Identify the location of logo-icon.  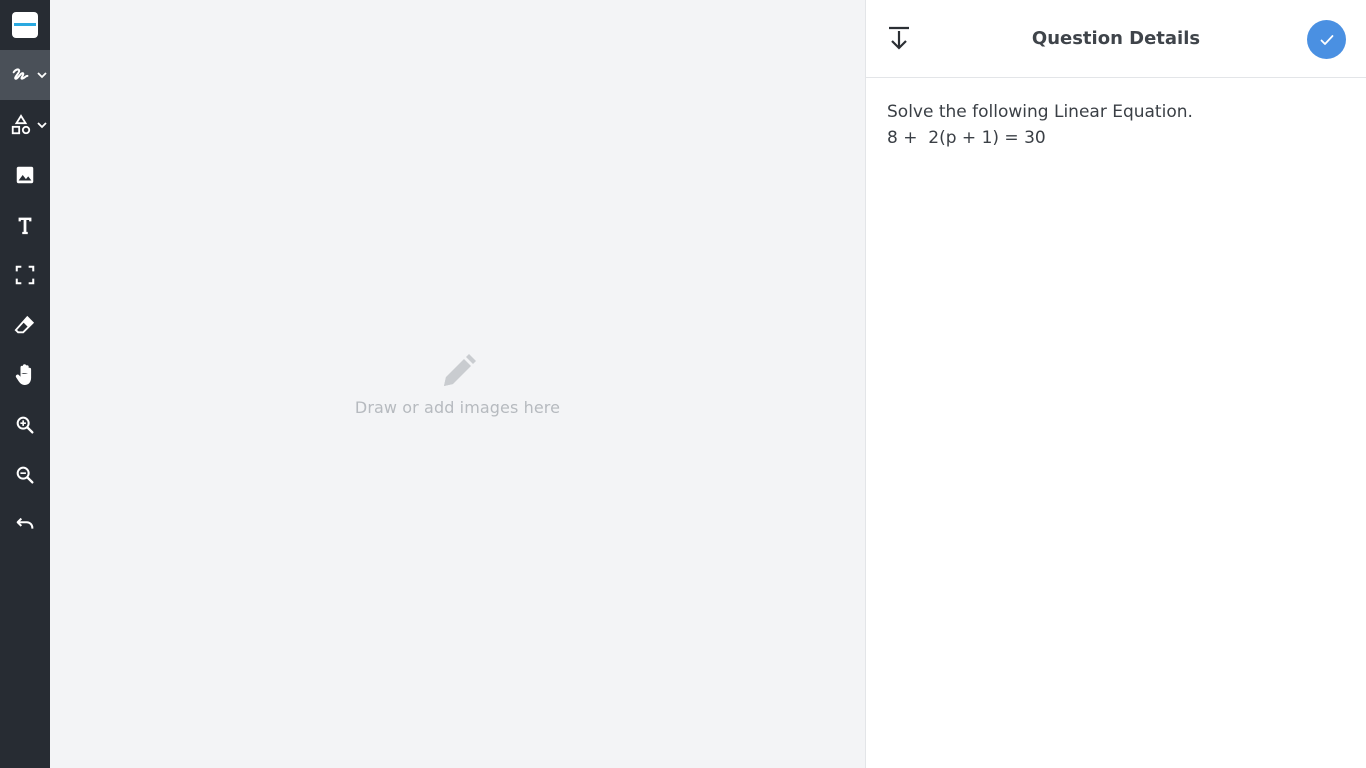
(25, 25).